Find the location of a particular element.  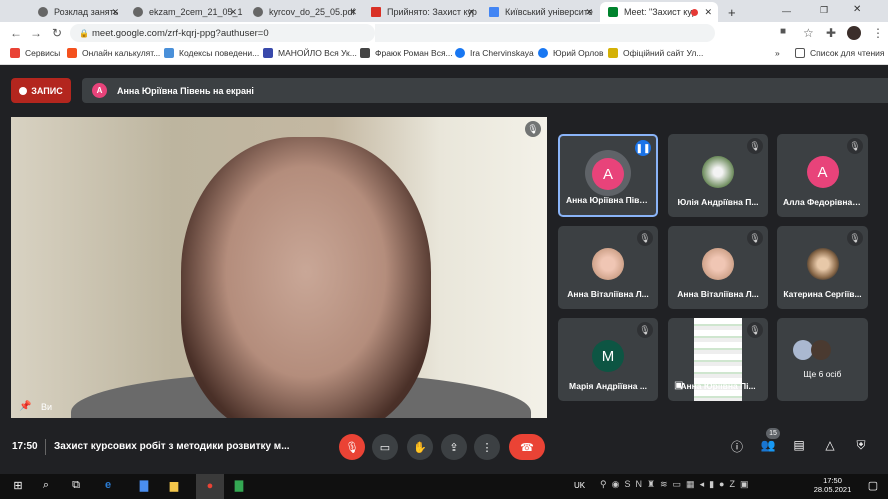

tab-calendar: Київський університе ✕ is located at coordinates (540, 12).